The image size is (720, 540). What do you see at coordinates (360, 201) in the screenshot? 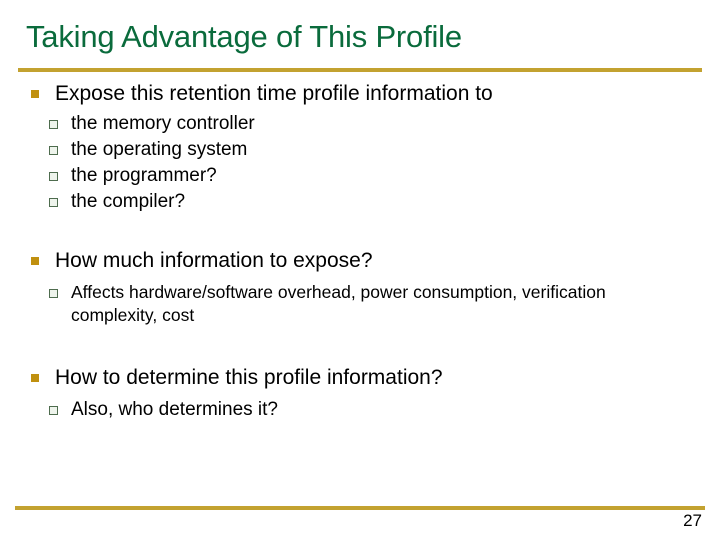
I see `bullet-level2: the compiler?` at bounding box center [360, 201].